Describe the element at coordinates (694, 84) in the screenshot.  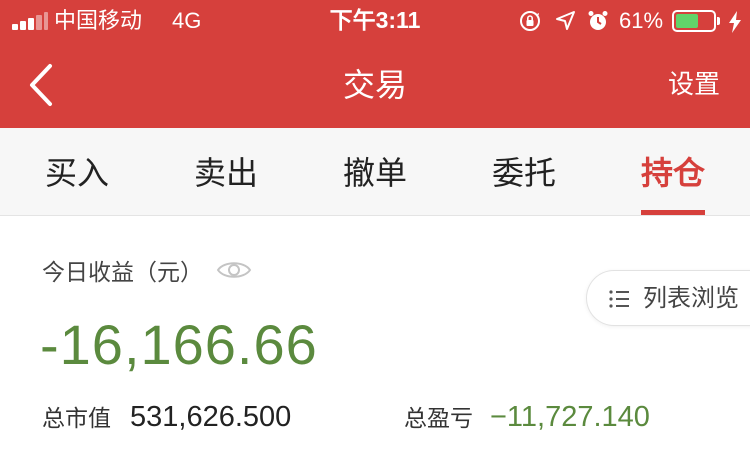
I see `settings-button: 设置` at that location.